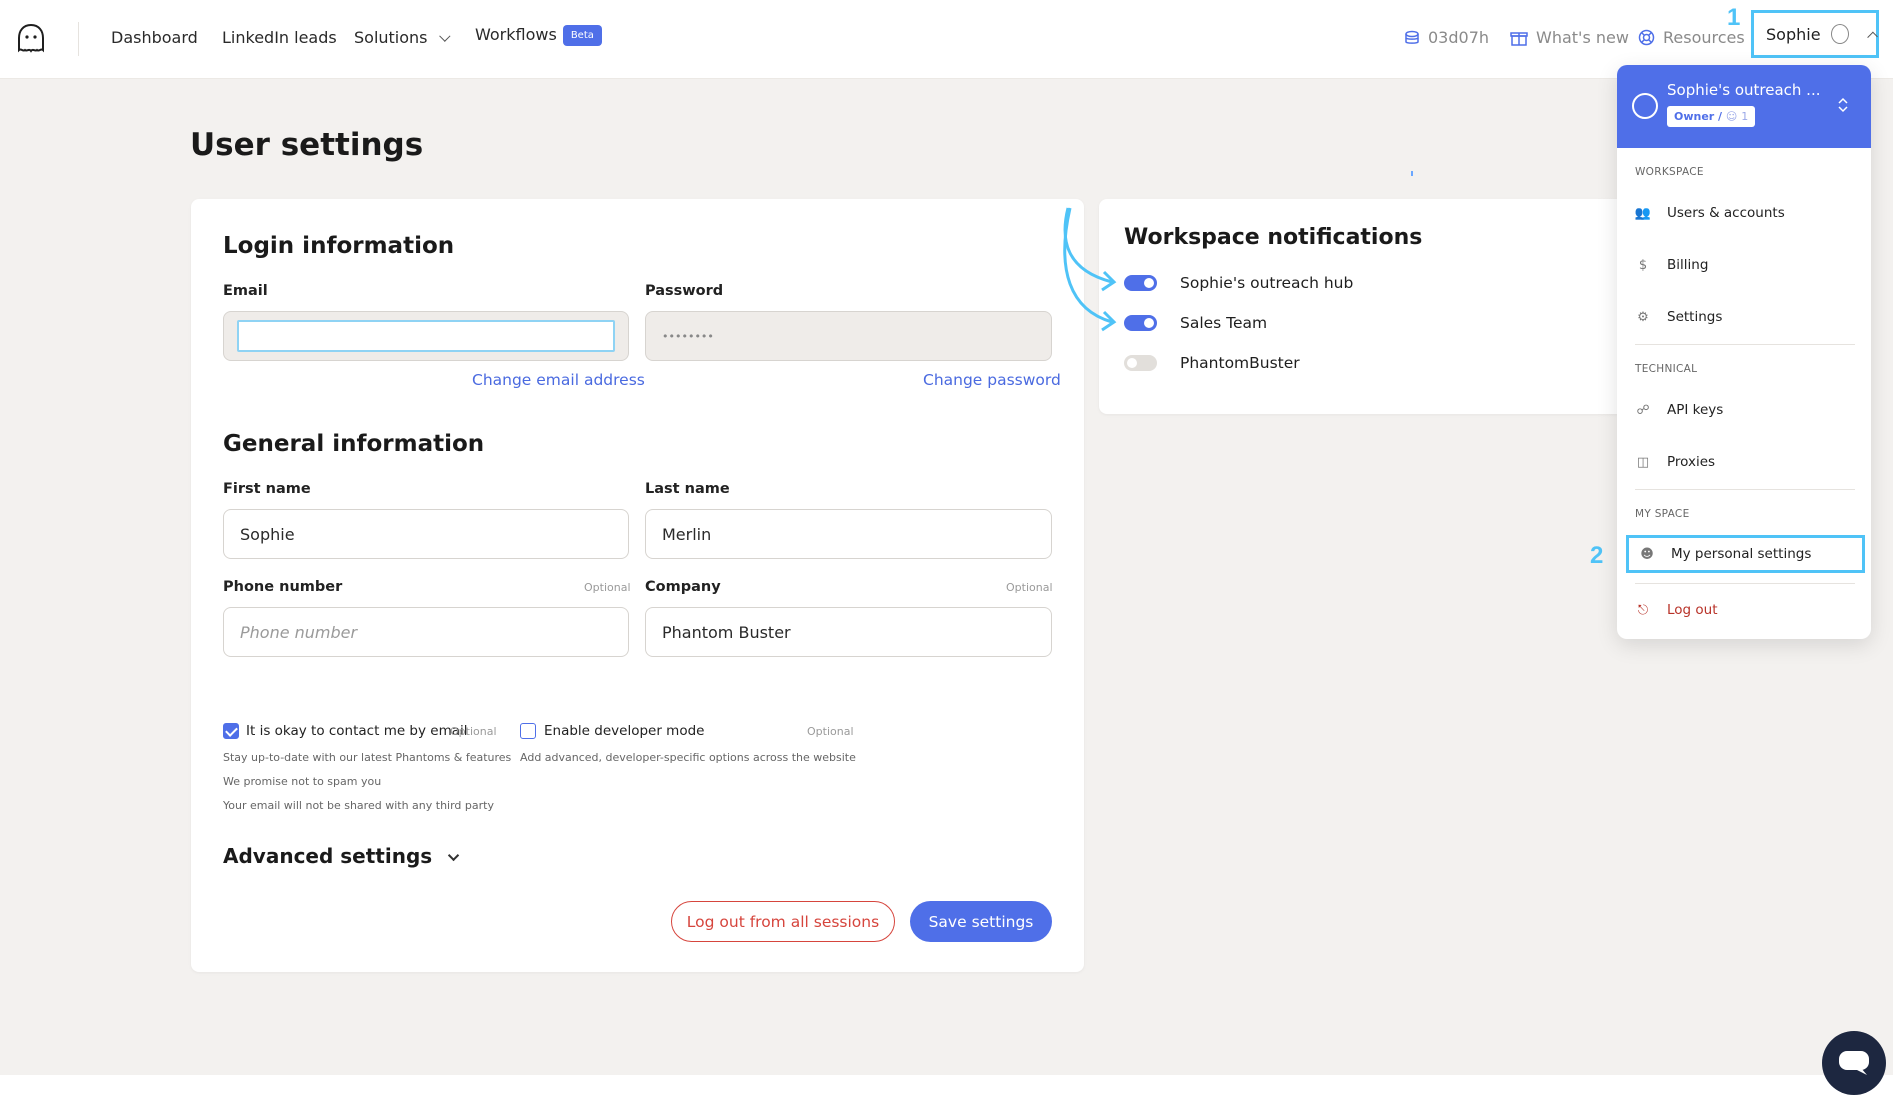  I want to click on users-icon: 👥, so click(1643, 213).